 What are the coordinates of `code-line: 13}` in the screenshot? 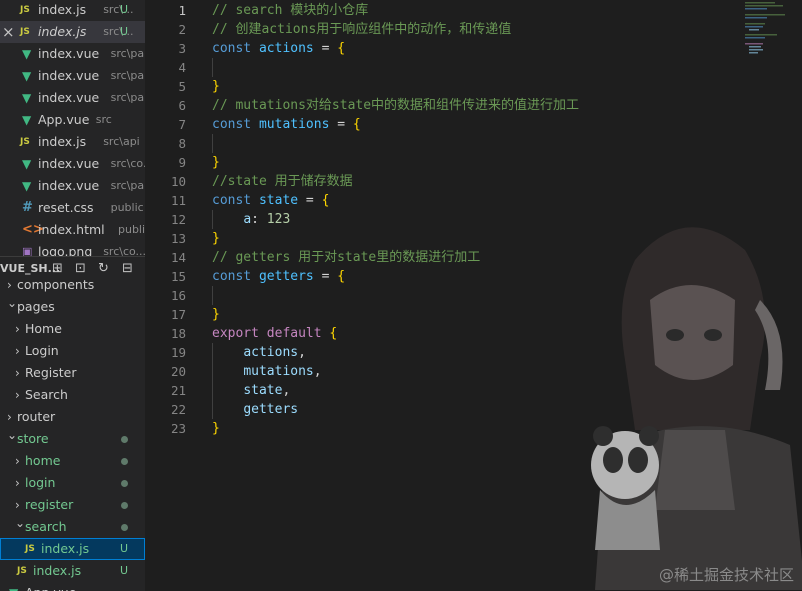 It's located at (473, 238).